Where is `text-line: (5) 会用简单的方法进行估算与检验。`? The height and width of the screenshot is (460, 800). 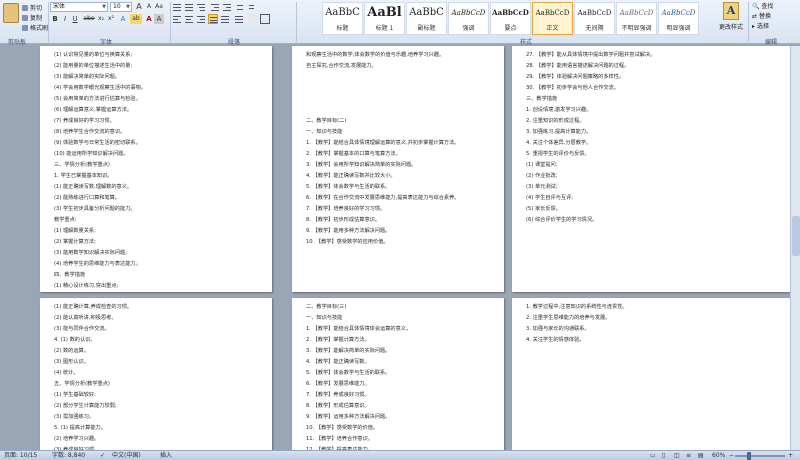 text-line: (5) 会用简单的方法进行估算与检验。 is located at coordinates (156, 99).